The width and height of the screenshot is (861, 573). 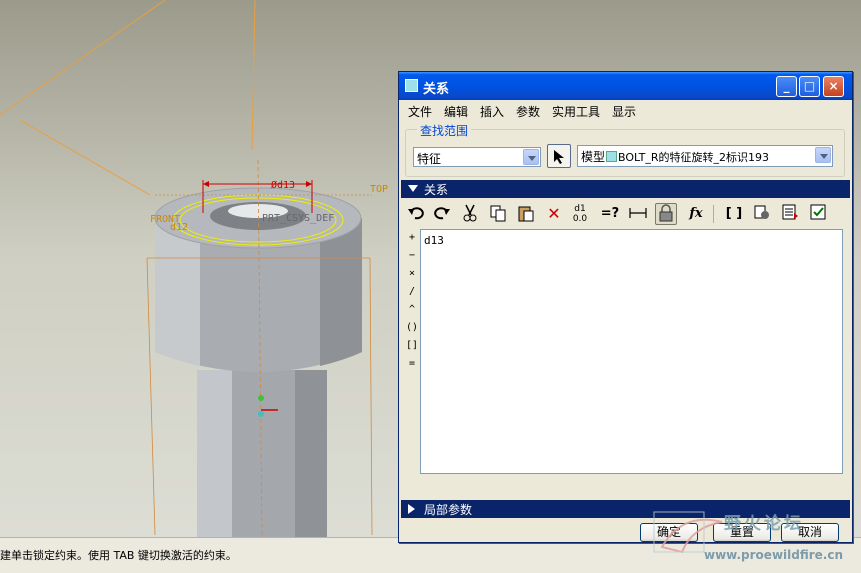 I want to click on operator-minus: −, so click(x=412, y=255).